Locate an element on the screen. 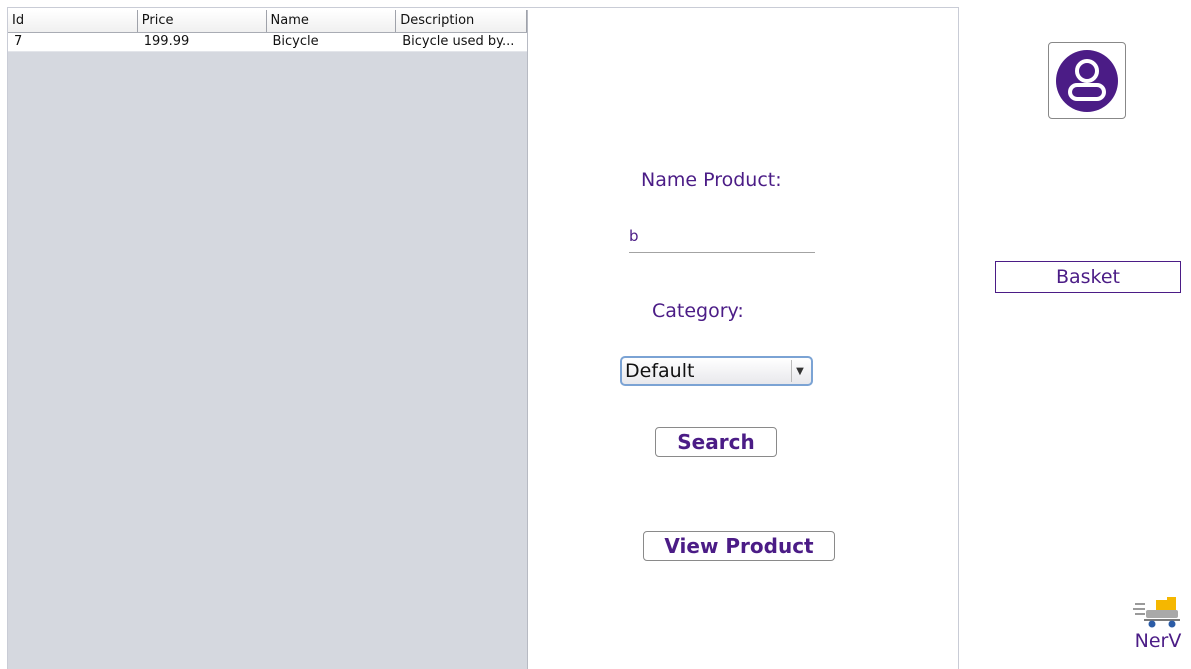  category-selected-value: Default is located at coordinates (660, 371).